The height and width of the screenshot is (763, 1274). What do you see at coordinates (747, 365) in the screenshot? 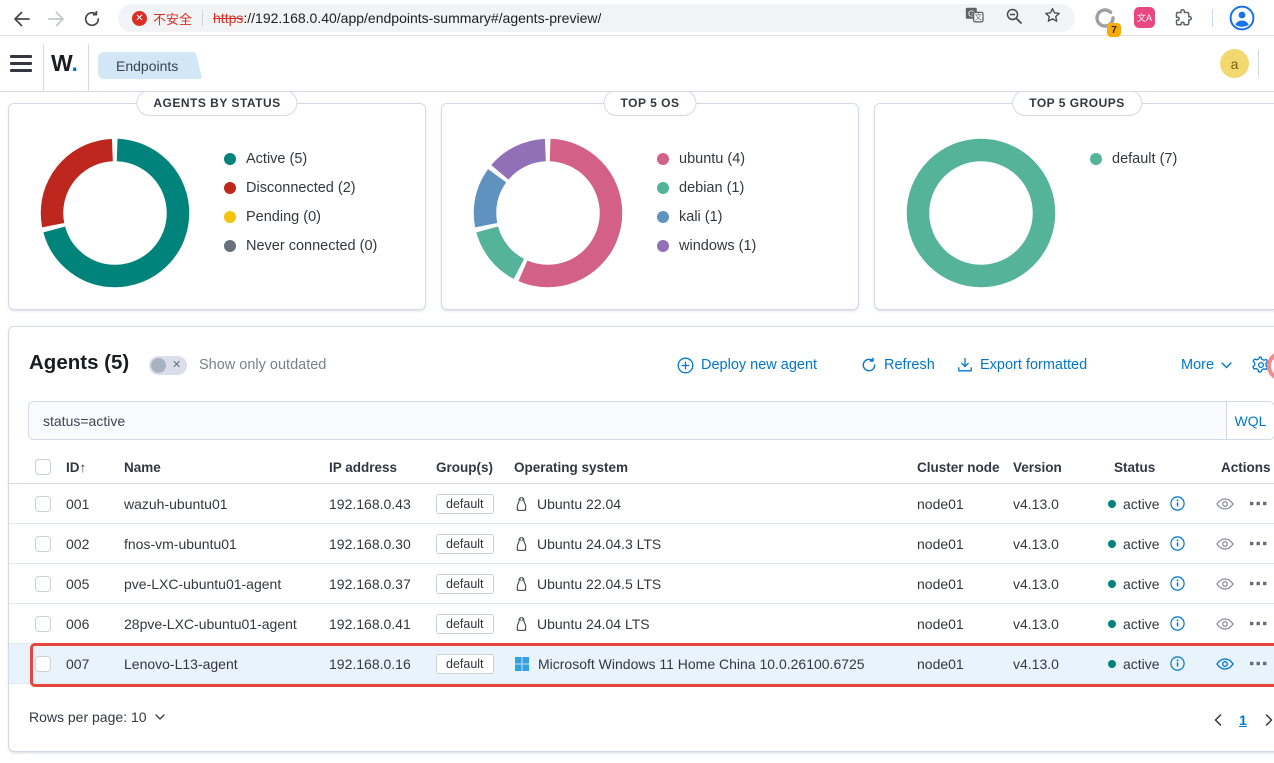
I see `deploy-new-agent-button: Deploy new agent` at bounding box center [747, 365].